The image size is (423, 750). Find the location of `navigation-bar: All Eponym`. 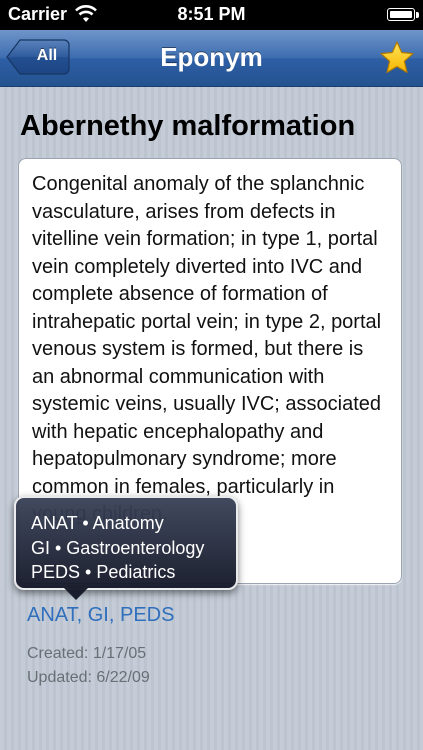

navigation-bar: All Eponym is located at coordinates (211, 58).